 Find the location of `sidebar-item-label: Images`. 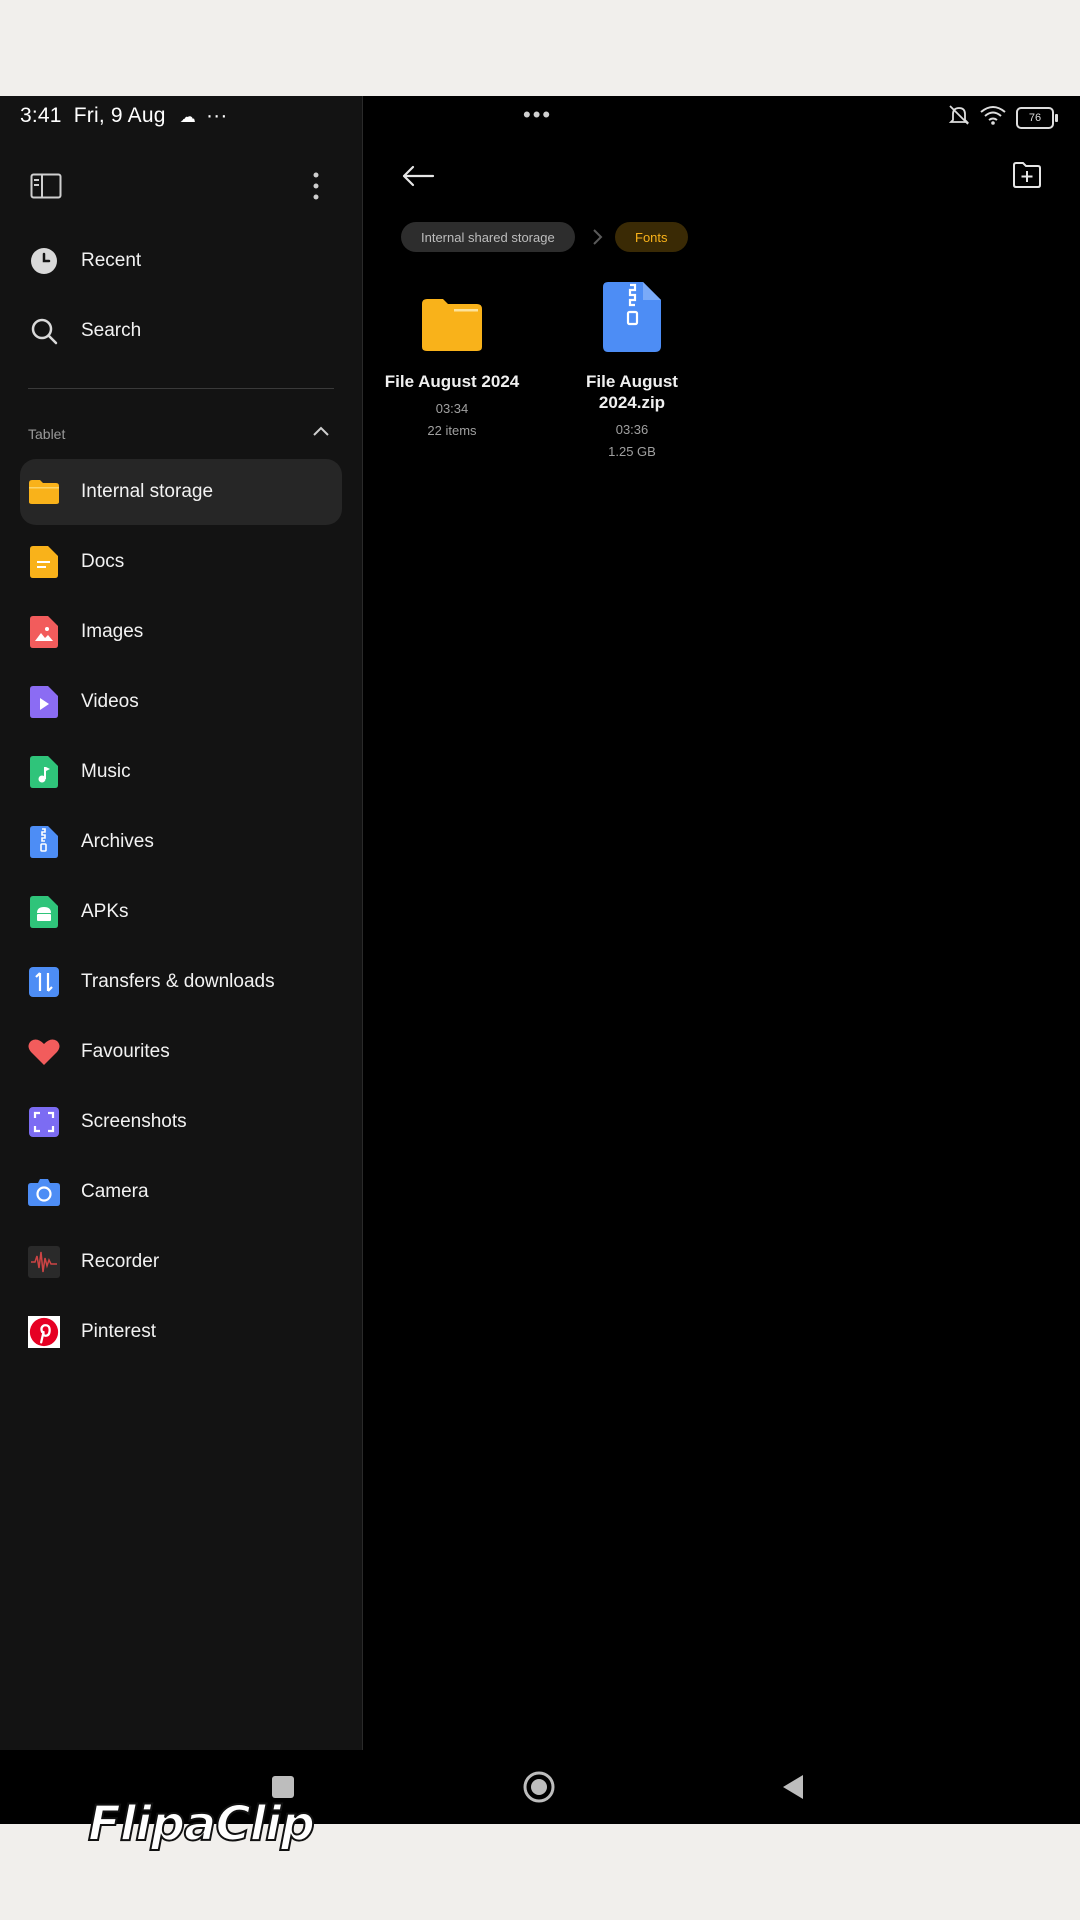

sidebar-item-label: Images is located at coordinates (112, 631).